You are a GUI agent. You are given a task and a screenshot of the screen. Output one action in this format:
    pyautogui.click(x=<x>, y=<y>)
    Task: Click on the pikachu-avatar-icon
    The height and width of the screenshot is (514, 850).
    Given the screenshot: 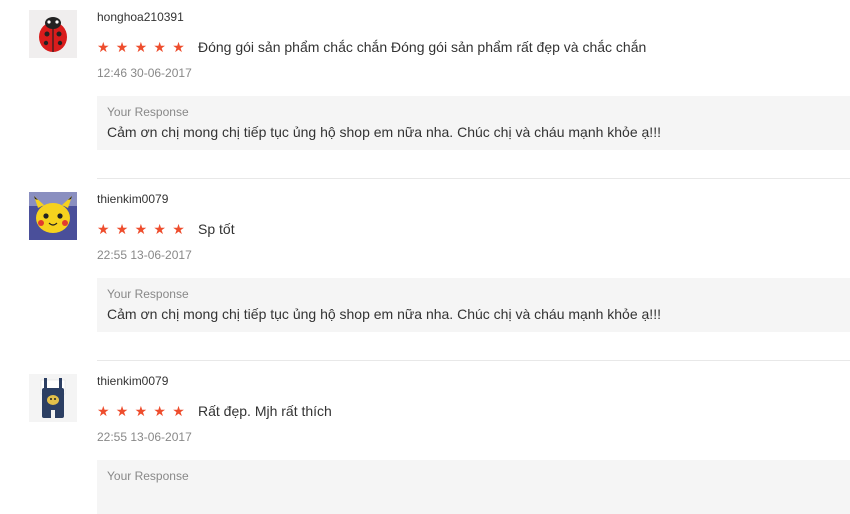 What is the action you would take?
    pyautogui.click(x=53, y=216)
    